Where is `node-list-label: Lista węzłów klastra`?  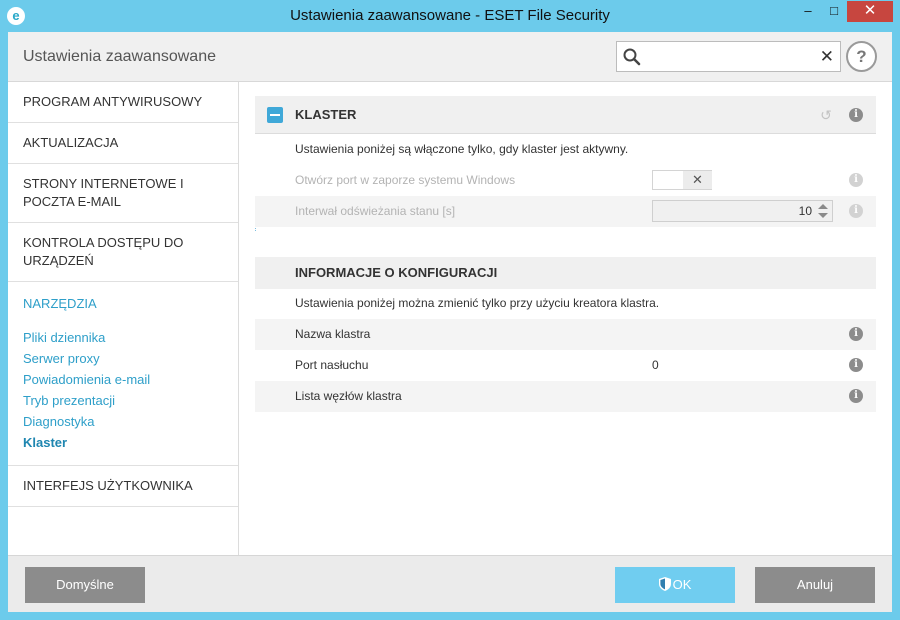 node-list-label: Lista węzłów klastra is located at coordinates (348, 396).